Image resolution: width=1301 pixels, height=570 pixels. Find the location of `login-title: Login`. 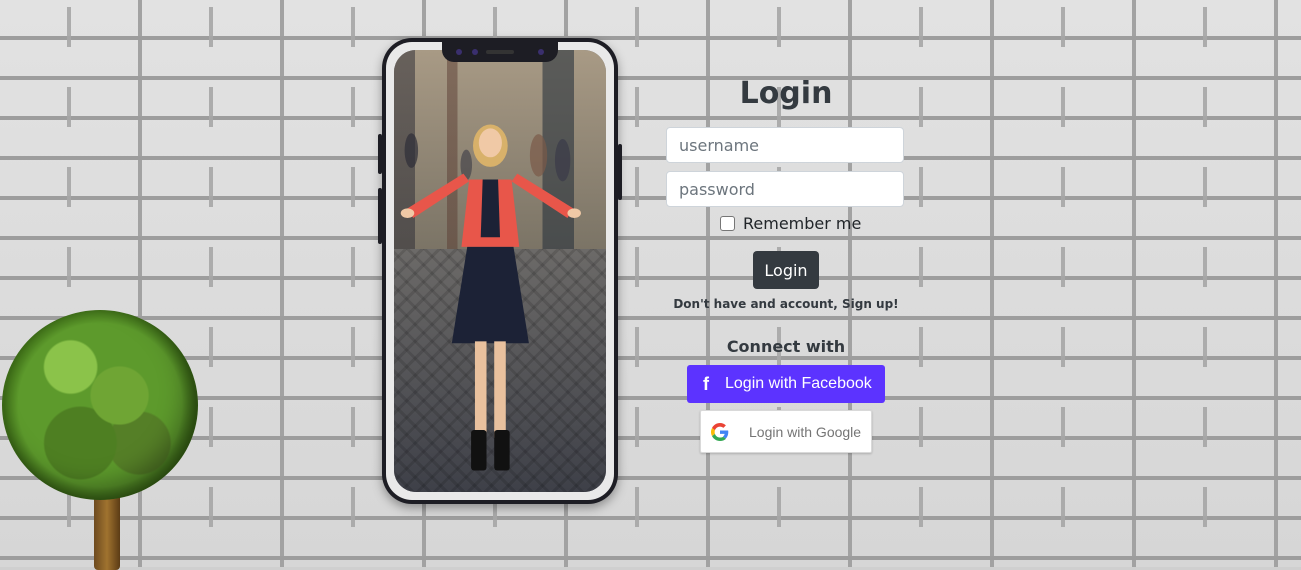

login-title: Login is located at coordinates (786, 93).